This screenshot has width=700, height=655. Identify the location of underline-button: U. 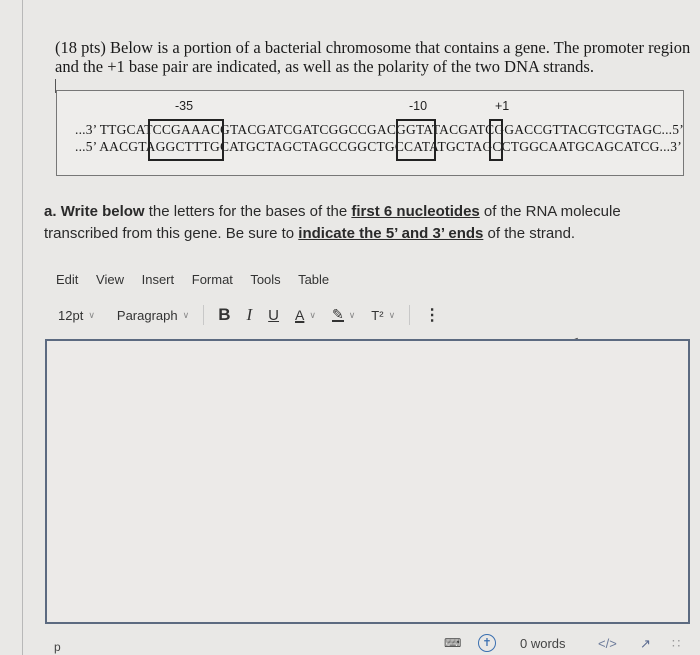
(273, 315).